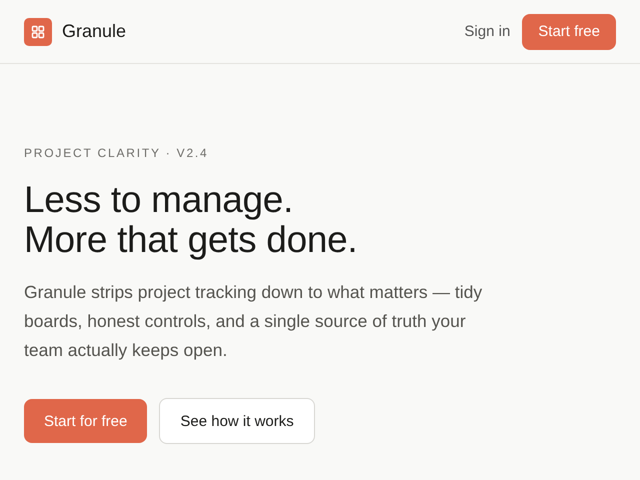 The image size is (640, 480). What do you see at coordinates (487, 31) in the screenshot?
I see `sign-in-link: Sign in` at bounding box center [487, 31].